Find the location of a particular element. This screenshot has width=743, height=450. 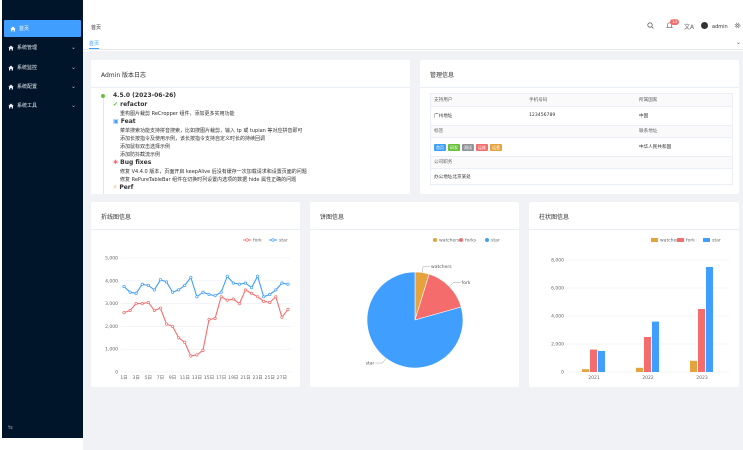

sidebar-item-tools: 系统工具 ⌄ is located at coordinates (42, 105).